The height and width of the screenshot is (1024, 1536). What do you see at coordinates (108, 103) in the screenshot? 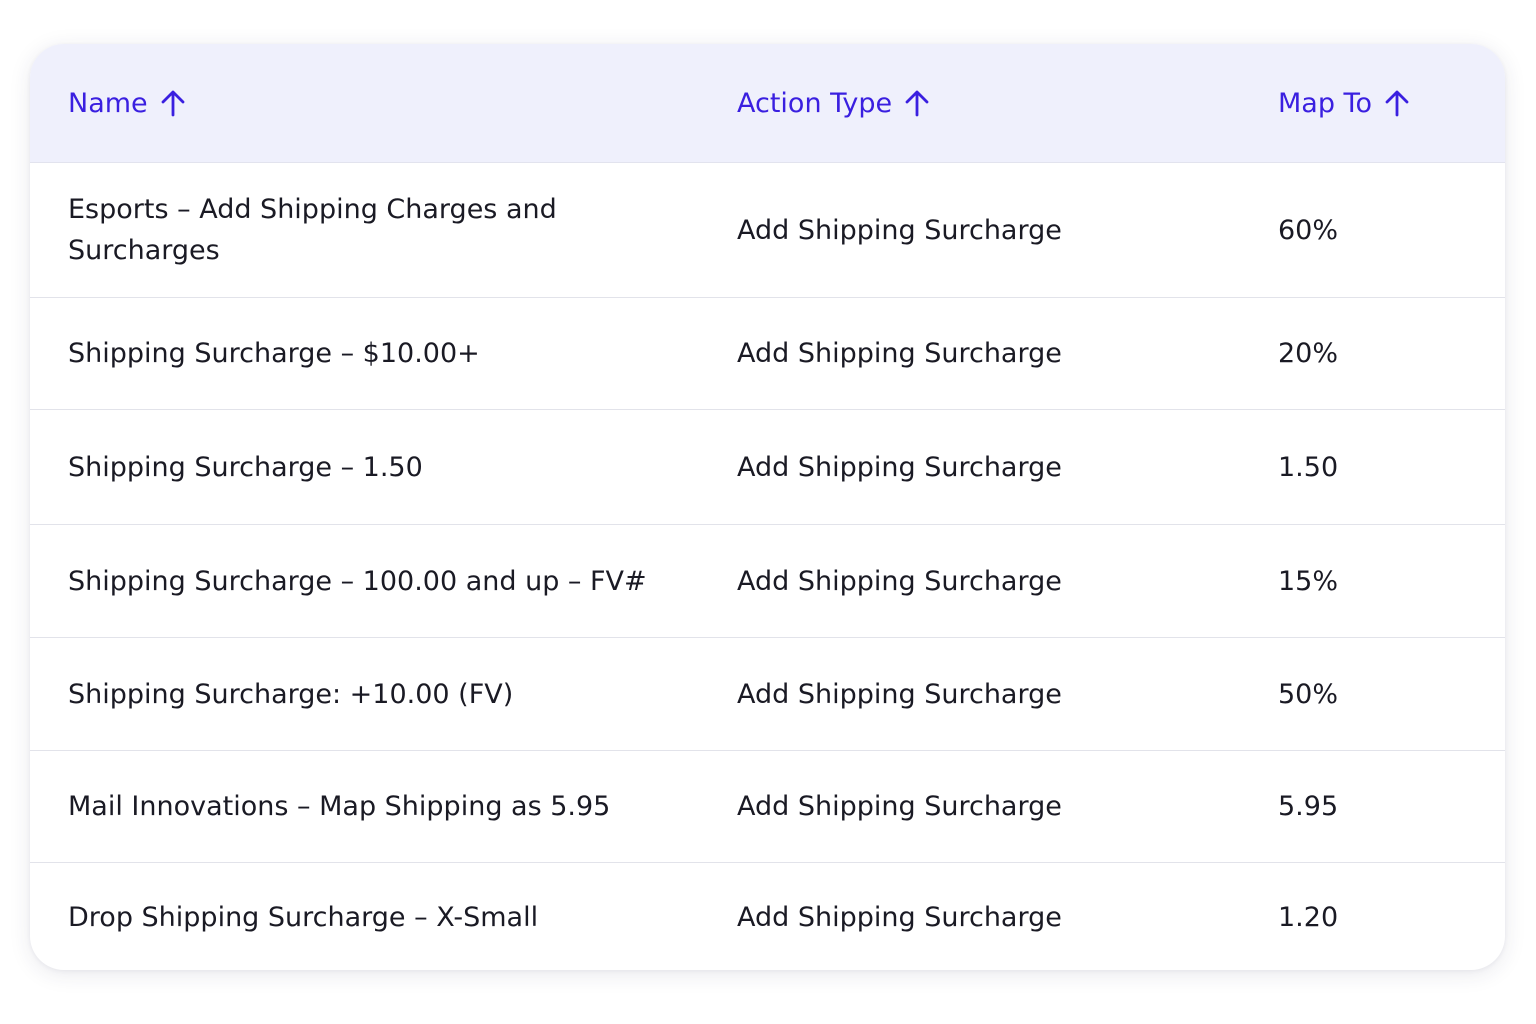
I see `column-header-label: Name` at bounding box center [108, 103].